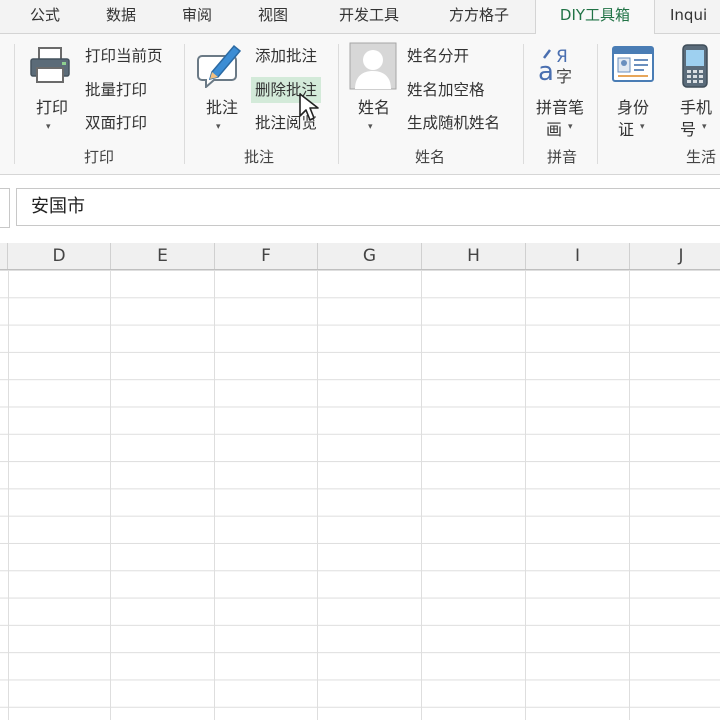 This screenshot has height=720, width=720. What do you see at coordinates (219, 66) in the screenshot?
I see `pen-comment-icon` at bounding box center [219, 66].